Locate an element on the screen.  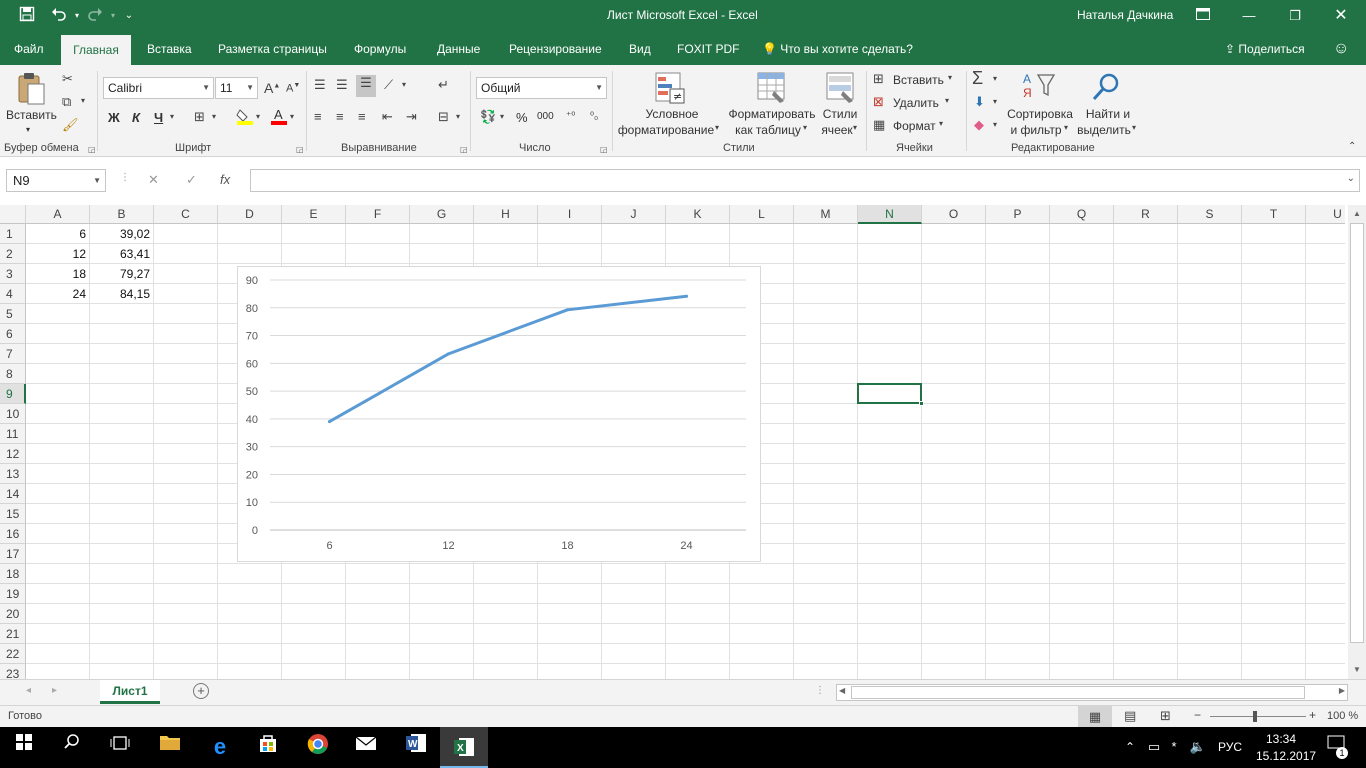
row-header-7: 7 is located at coordinates (13, 354).